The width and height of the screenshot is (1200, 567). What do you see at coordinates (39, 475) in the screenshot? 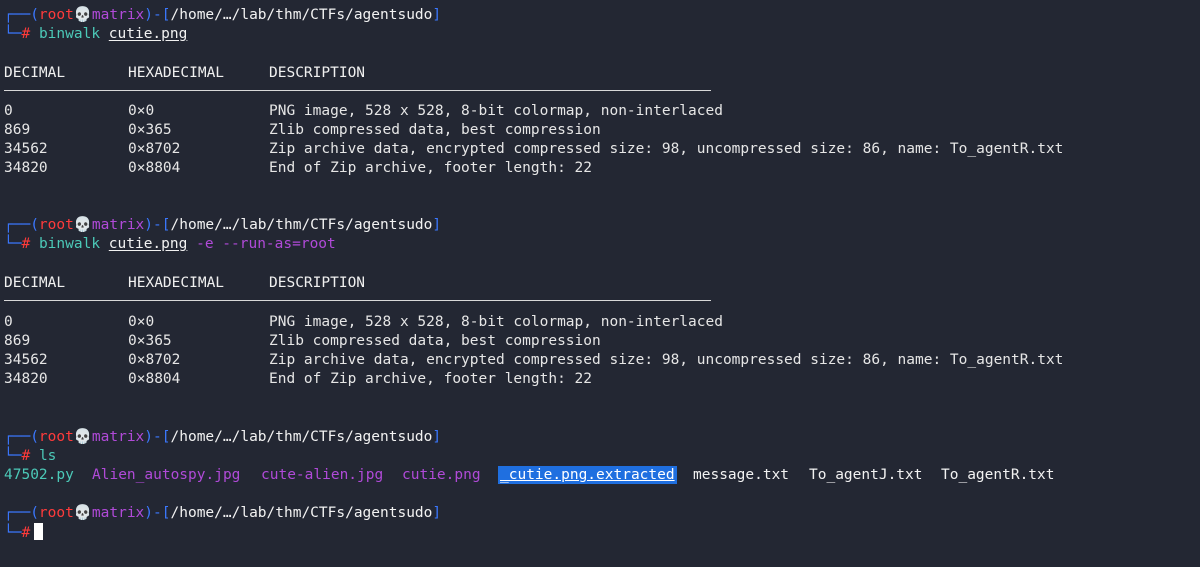
I see `file-item: 47502.py` at bounding box center [39, 475].